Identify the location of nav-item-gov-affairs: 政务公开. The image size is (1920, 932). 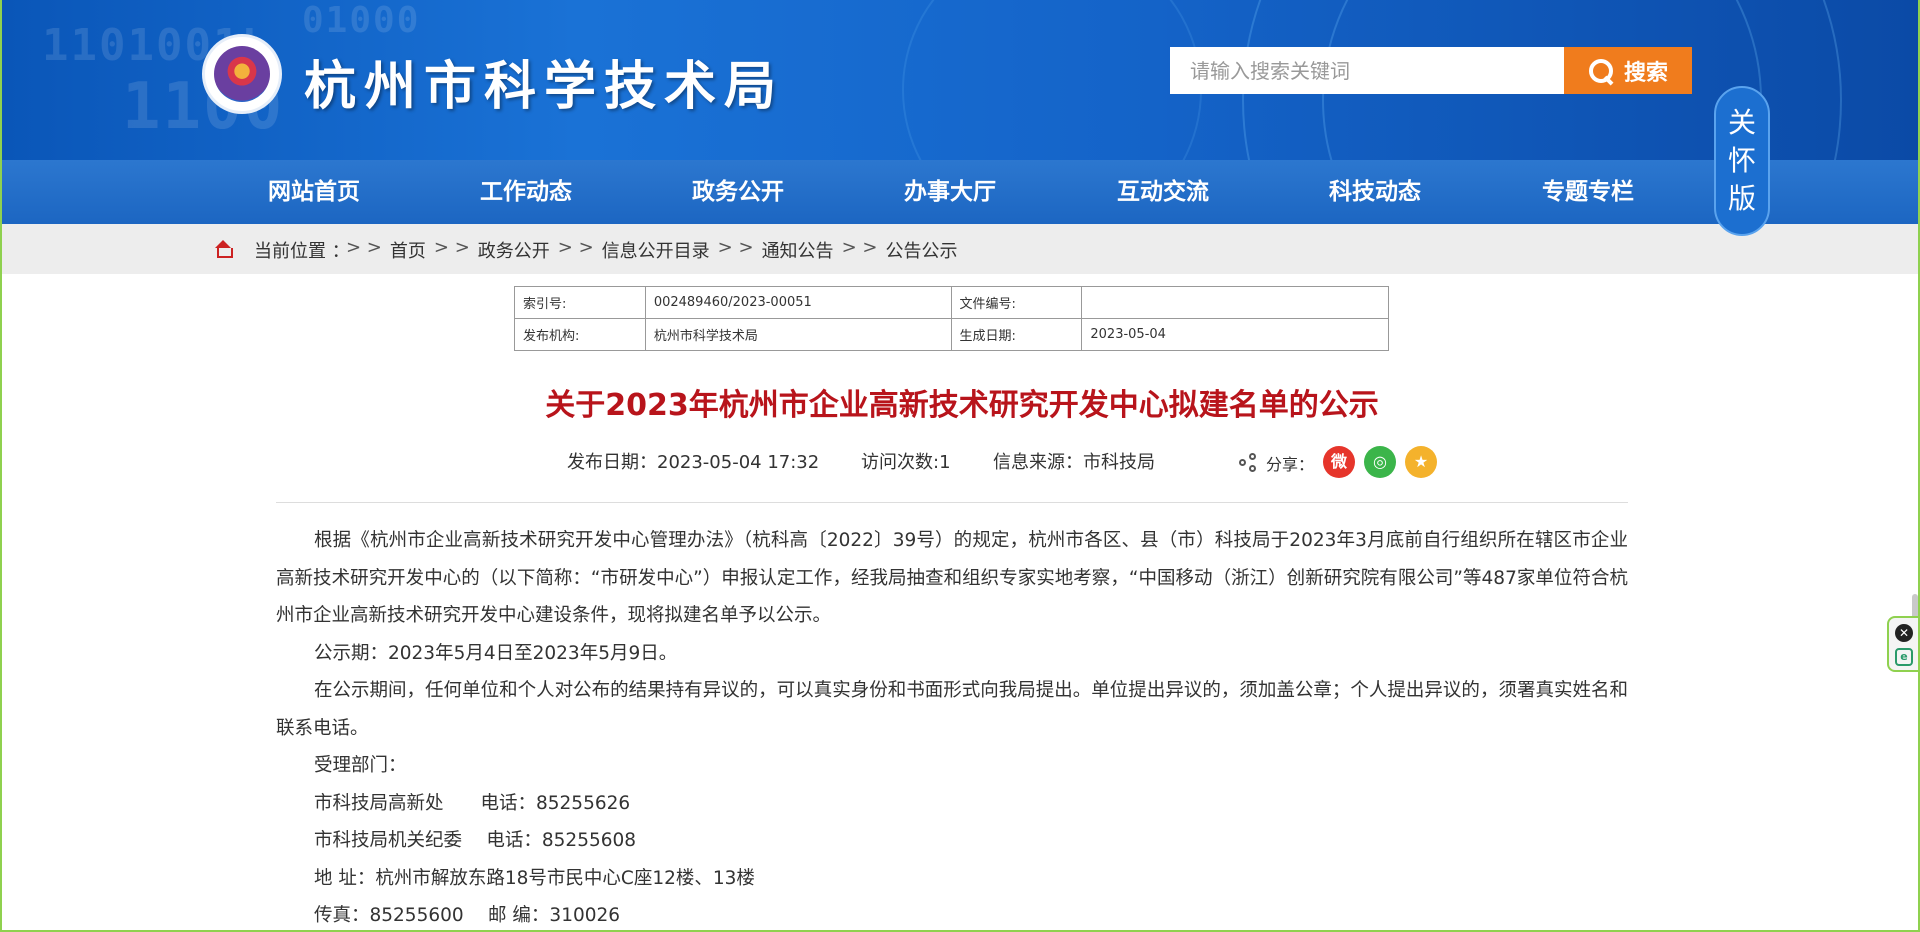
(738, 192).